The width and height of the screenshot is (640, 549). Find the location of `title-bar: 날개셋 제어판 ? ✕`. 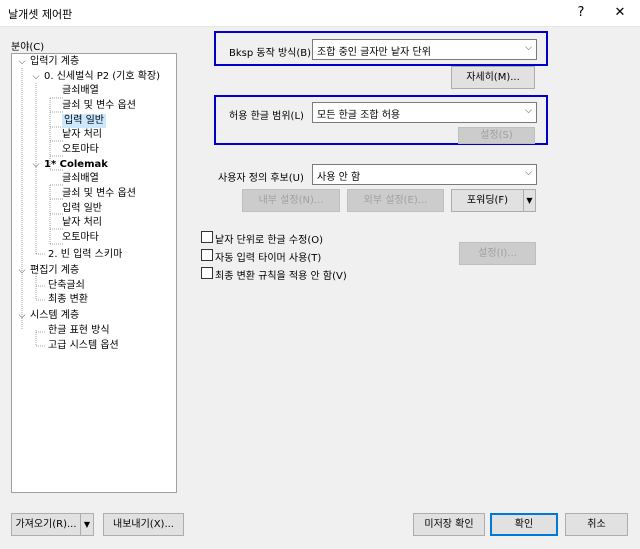

title-bar: 날개셋 제어판 ? ✕ is located at coordinates (320, 13).